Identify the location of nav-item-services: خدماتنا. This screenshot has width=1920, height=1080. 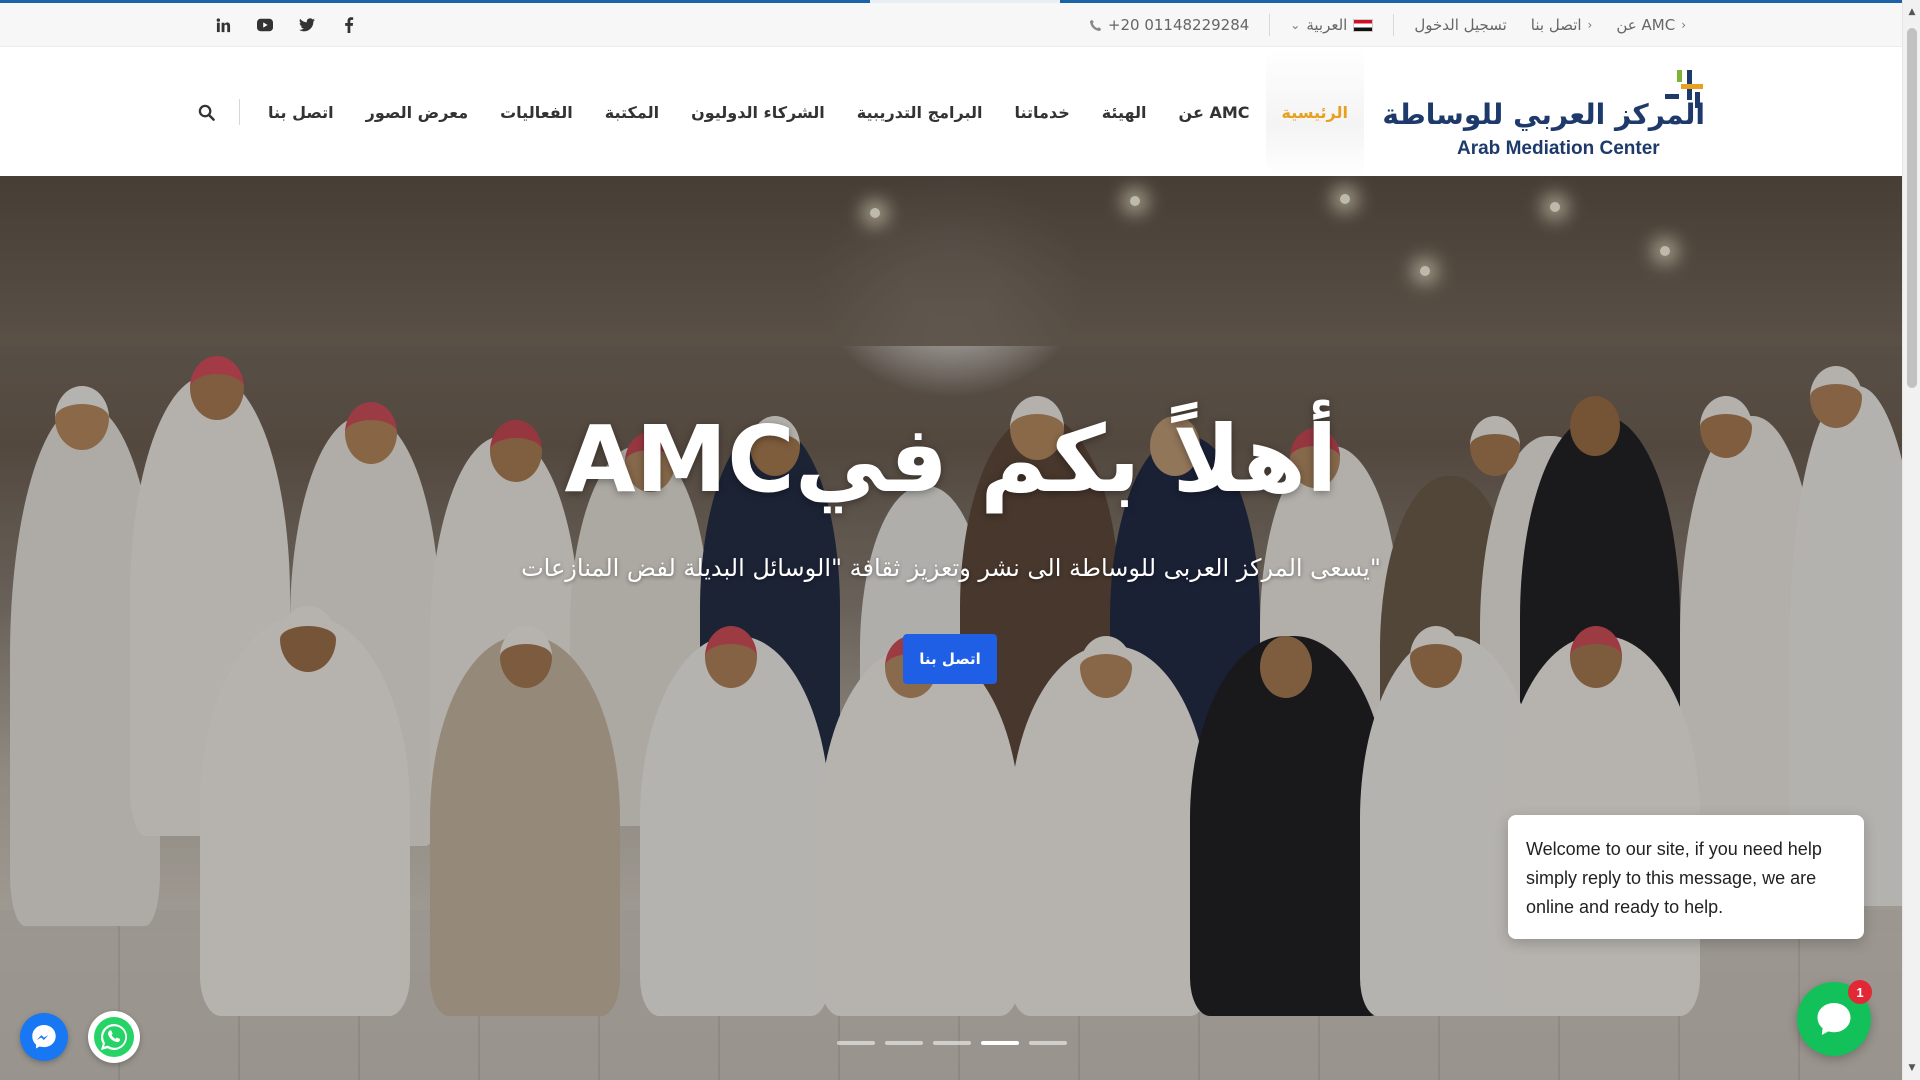
(1041, 112).